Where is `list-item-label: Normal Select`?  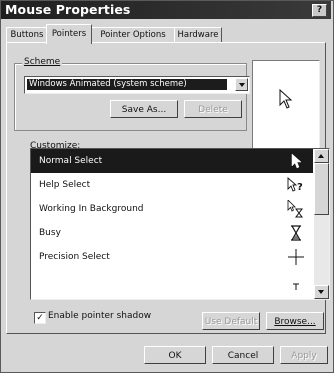
list-item-label: Normal Select is located at coordinates (71, 161).